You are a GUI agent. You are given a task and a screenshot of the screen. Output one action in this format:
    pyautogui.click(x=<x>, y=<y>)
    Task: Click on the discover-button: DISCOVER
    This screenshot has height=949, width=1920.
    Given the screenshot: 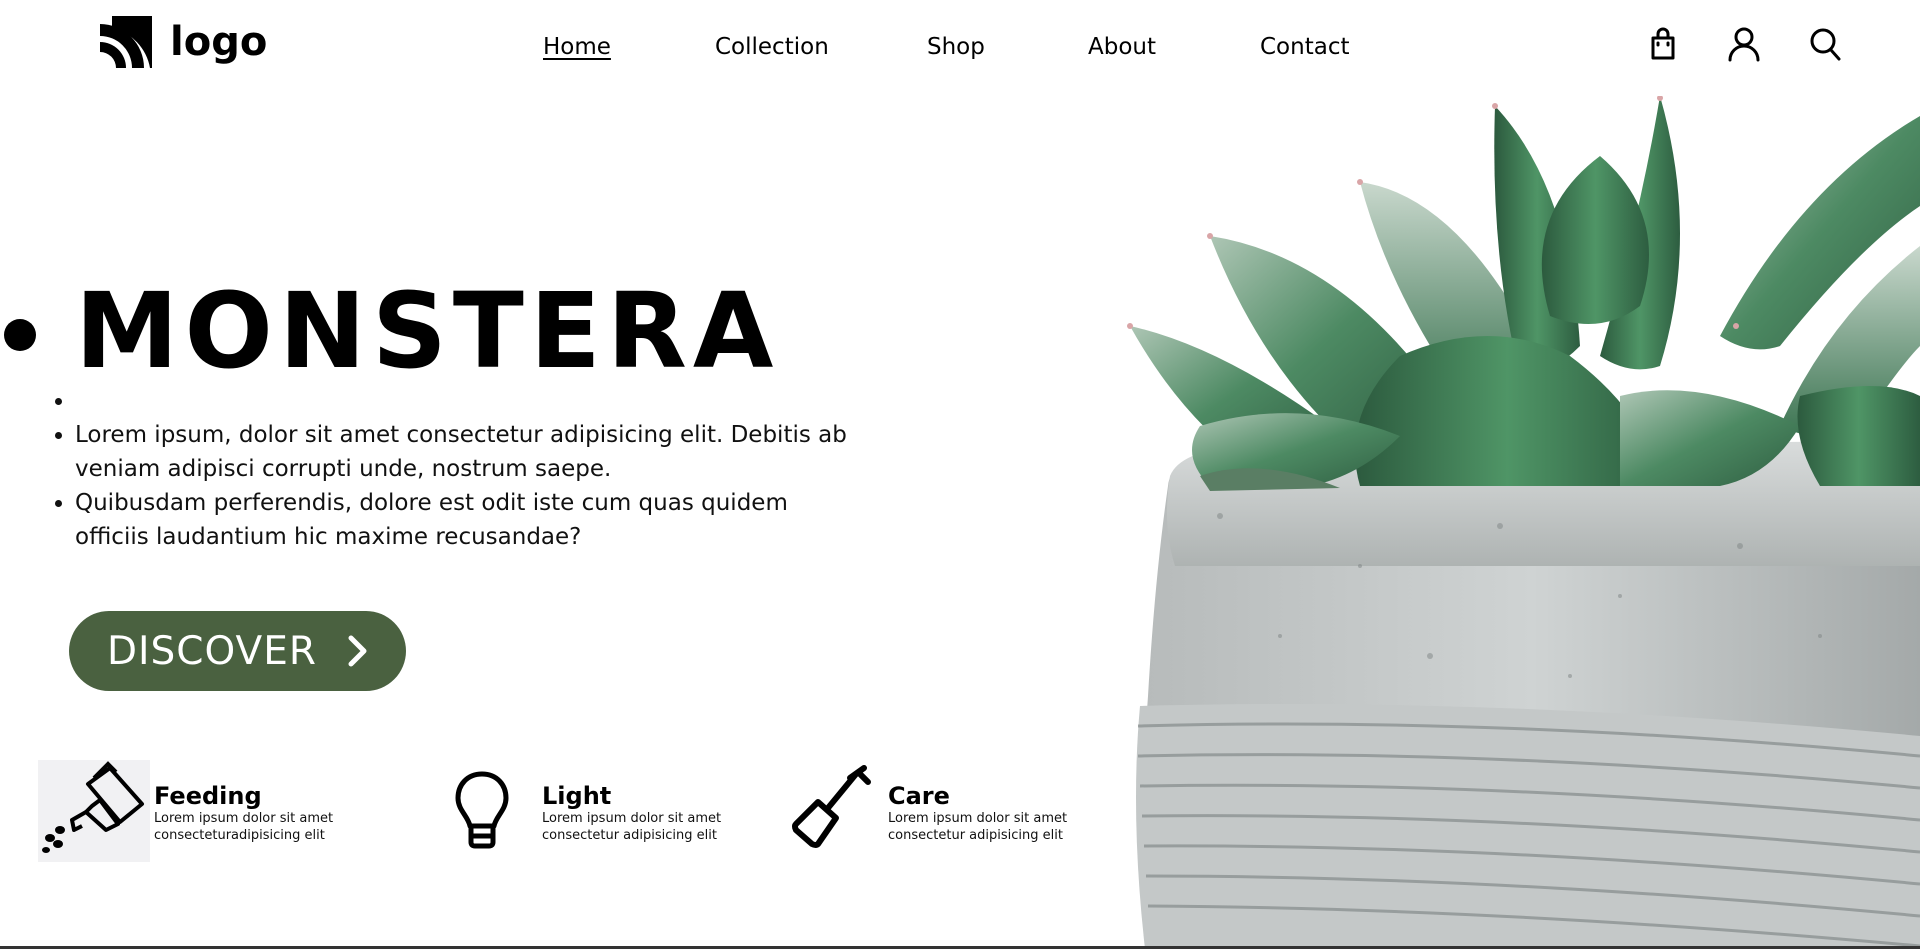 What is the action you would take?
    pyautogui.click(x=237, y=651)
    